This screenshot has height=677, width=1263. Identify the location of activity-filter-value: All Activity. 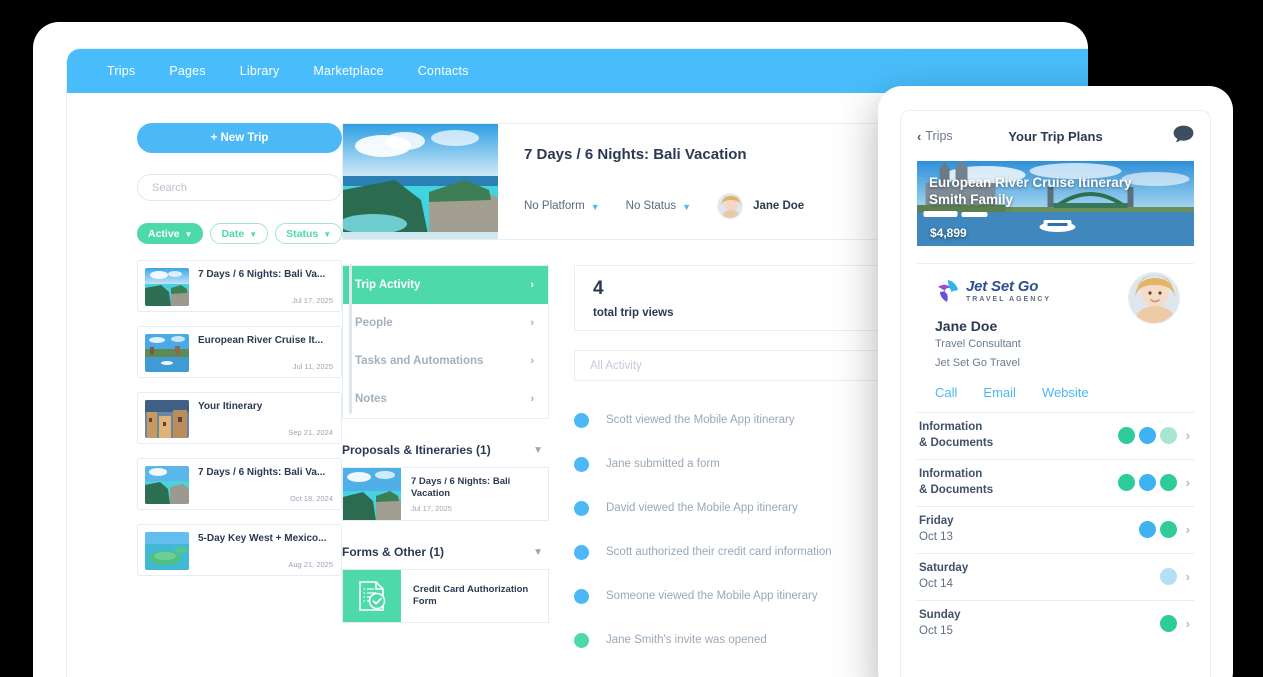
(616, 365).